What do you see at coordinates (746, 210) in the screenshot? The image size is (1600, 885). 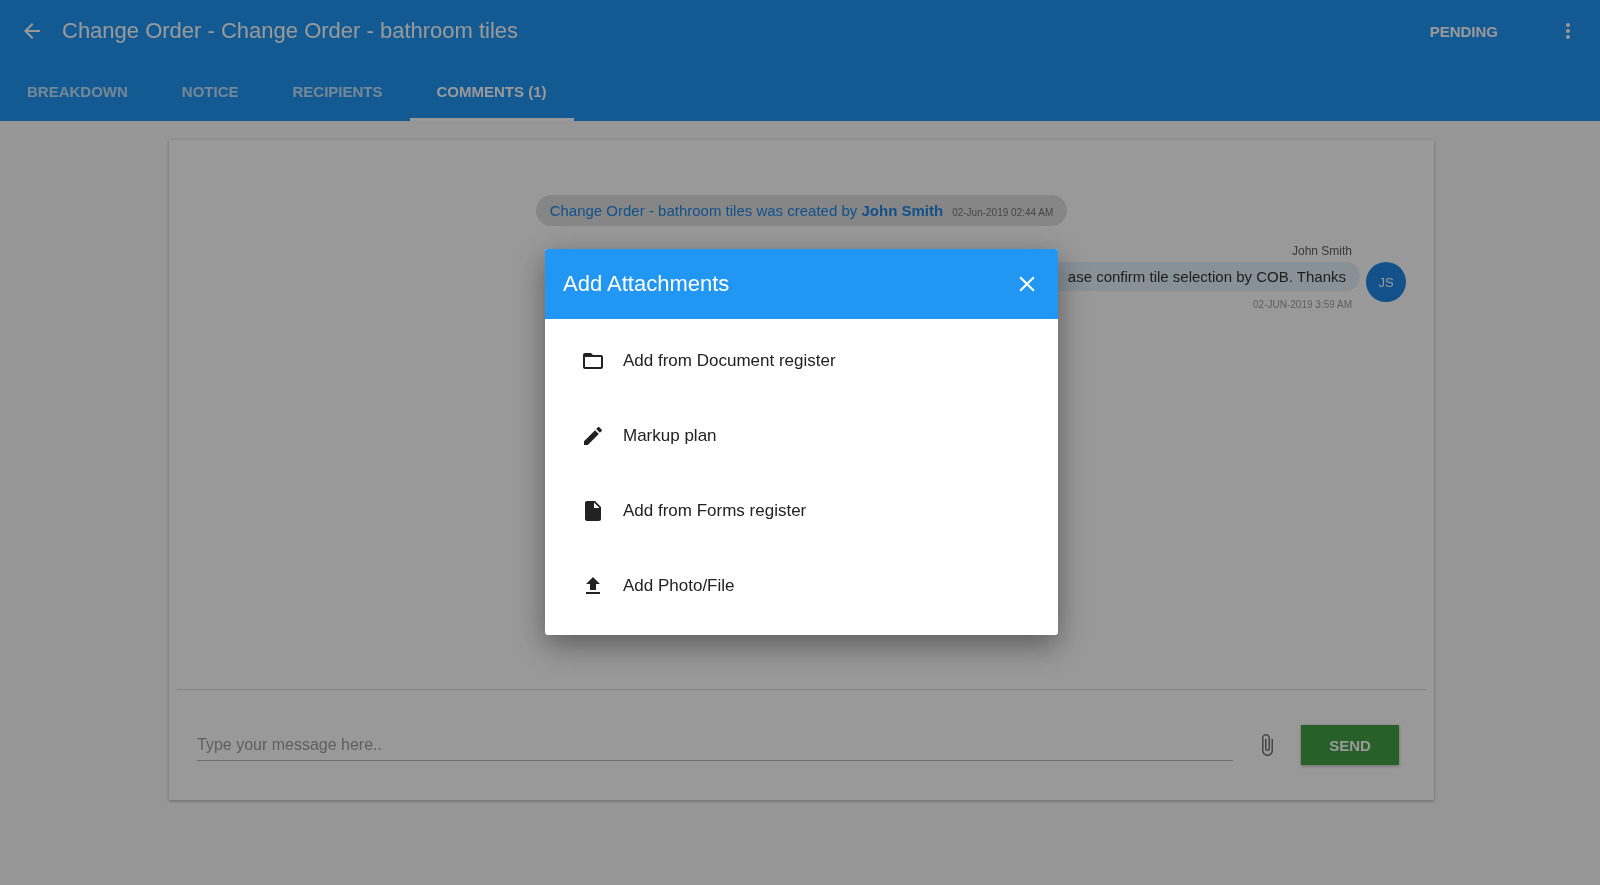 I see `system-message-text: Change Order - bathroom tiles was created by John Smith` at bounding box center [746, 210].